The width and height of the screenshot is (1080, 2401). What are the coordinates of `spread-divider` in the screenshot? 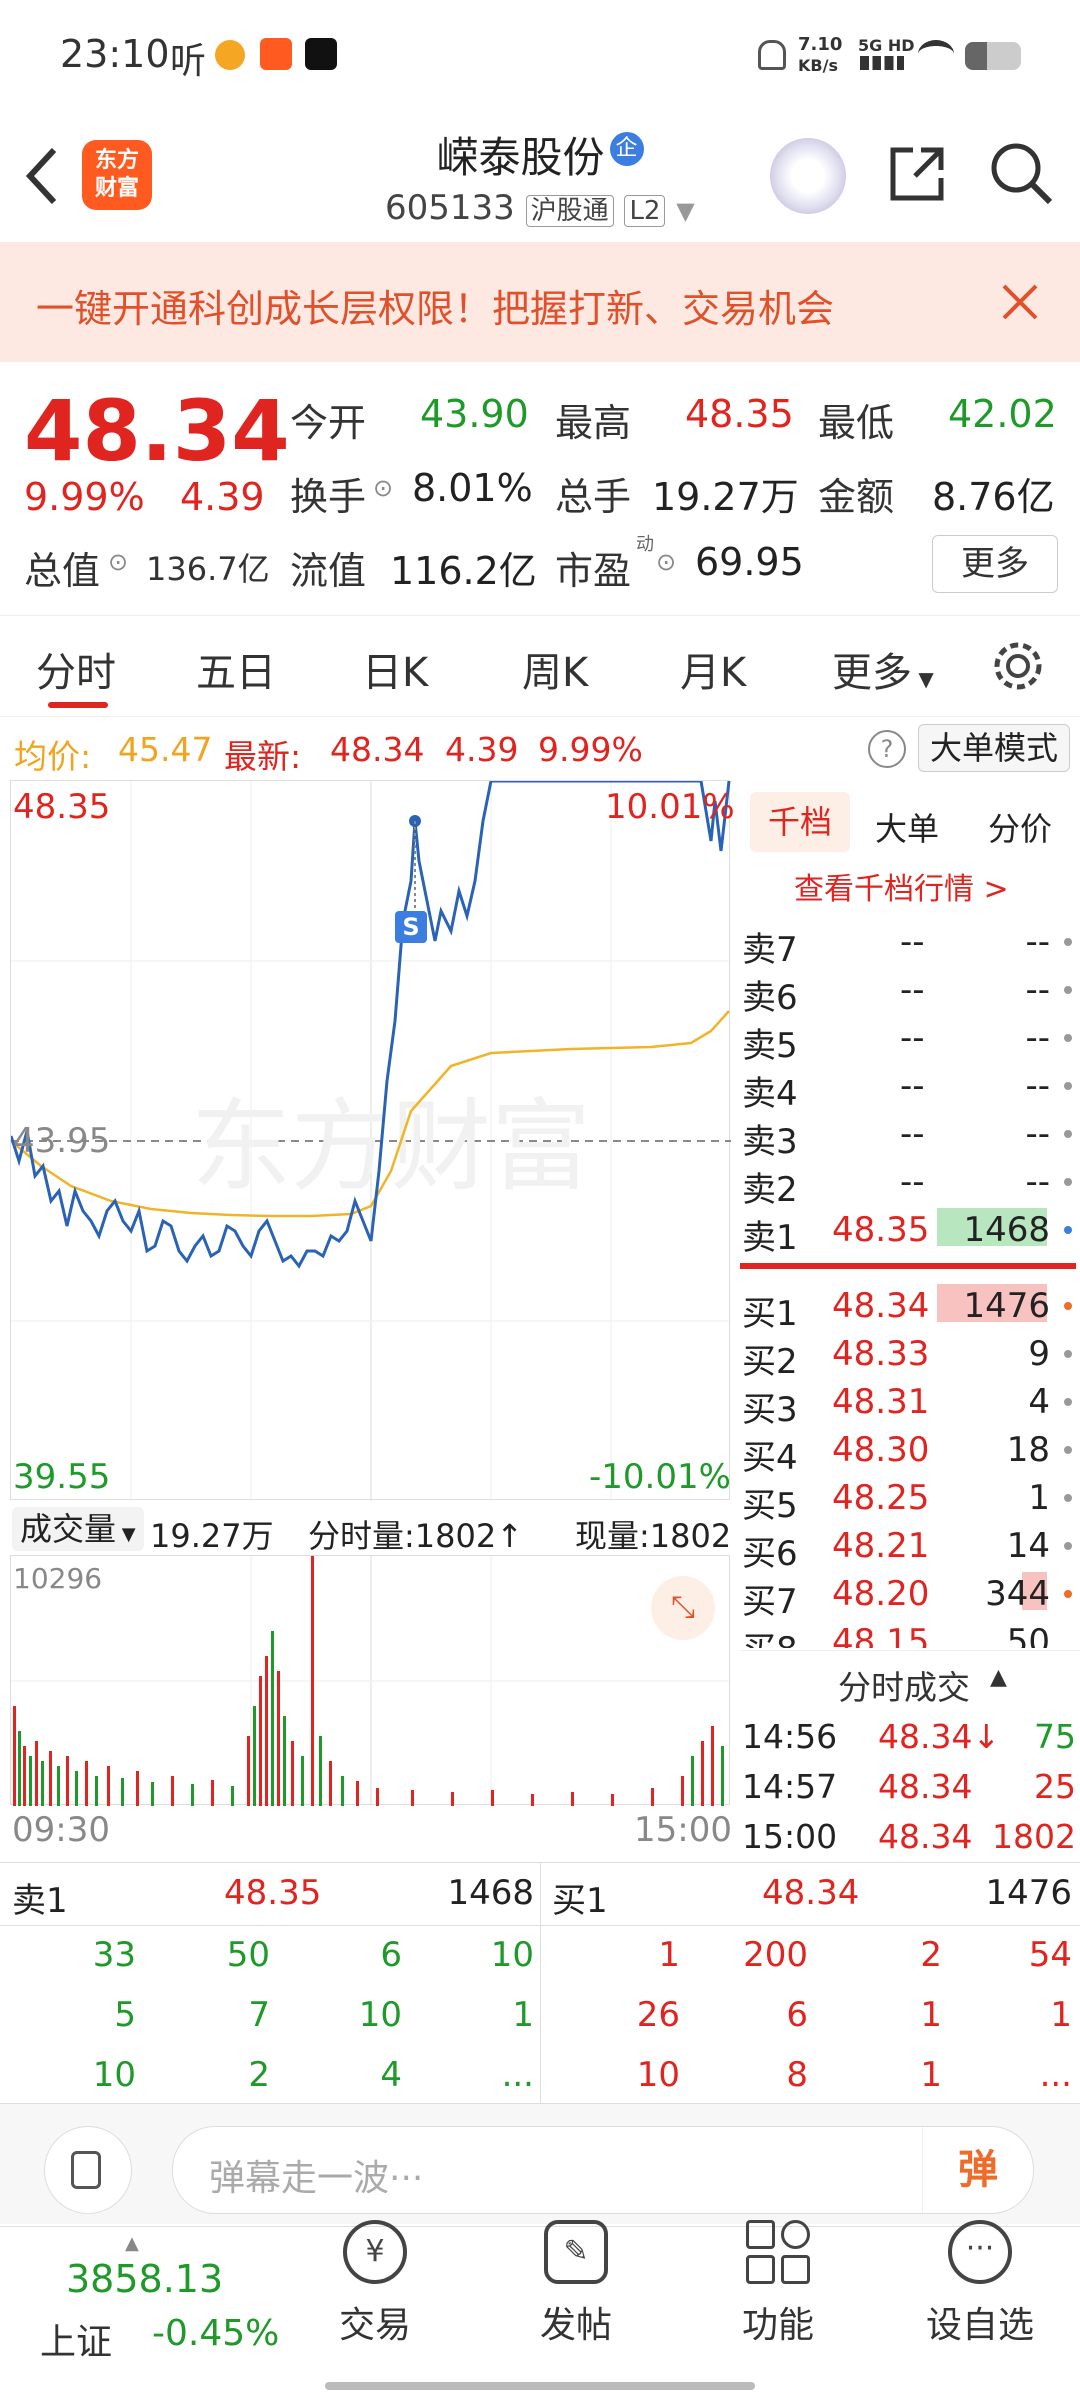 It's located at (908, 1266).